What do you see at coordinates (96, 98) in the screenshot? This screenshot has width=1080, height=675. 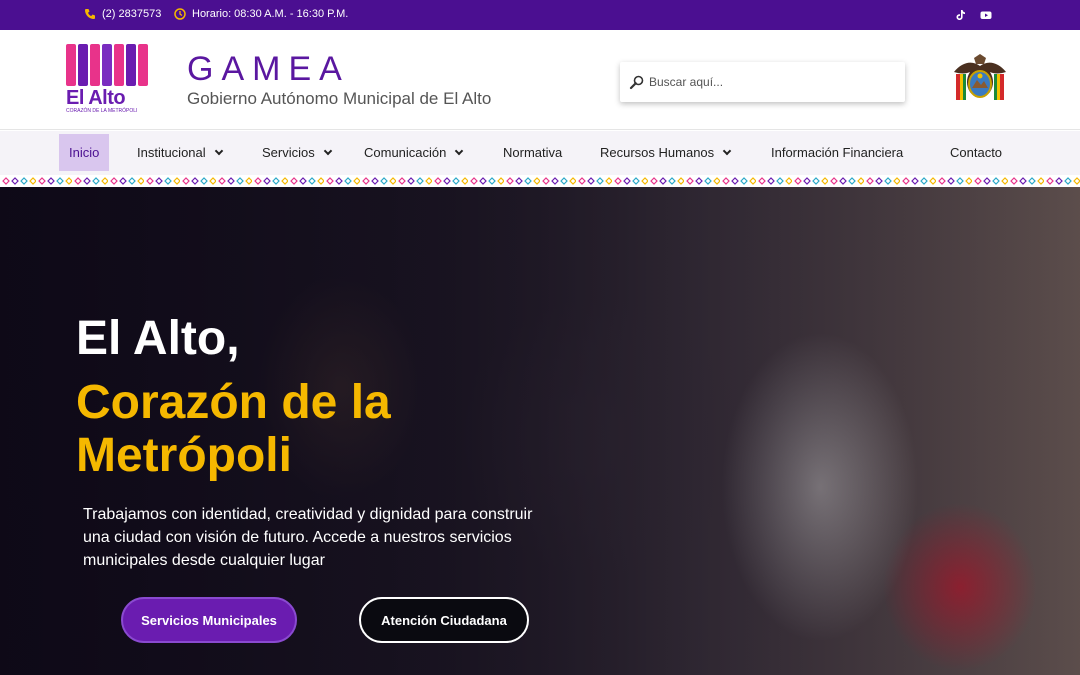 I see `logo-wordmark: El Alto` at bounding box center [96, 98].